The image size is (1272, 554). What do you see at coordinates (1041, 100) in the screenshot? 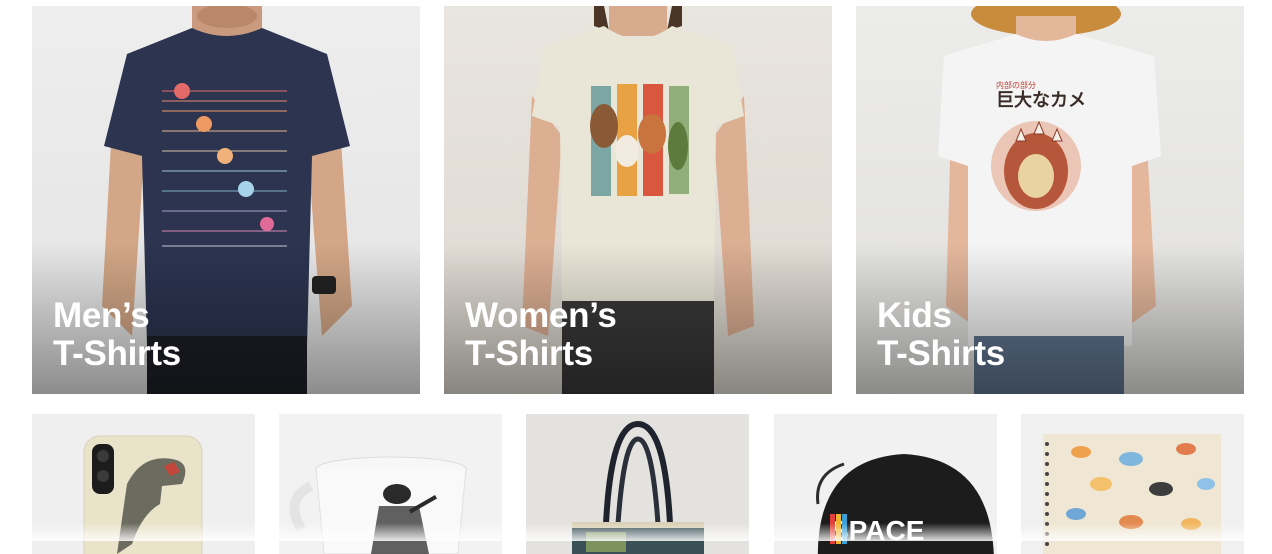
I see `kids-design-title: 巨大なカメ` at bounding box center [1041, 100].